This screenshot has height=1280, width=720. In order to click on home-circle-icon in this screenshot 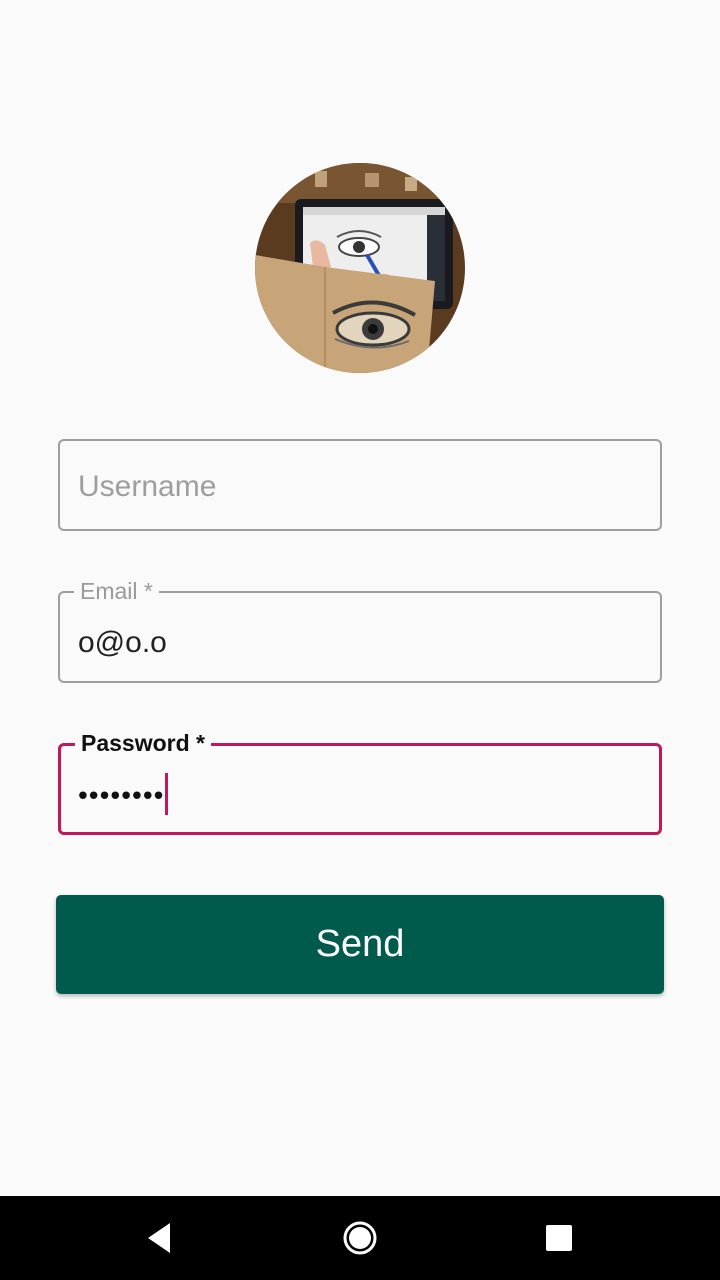, I will do `click(360, 1238)`.